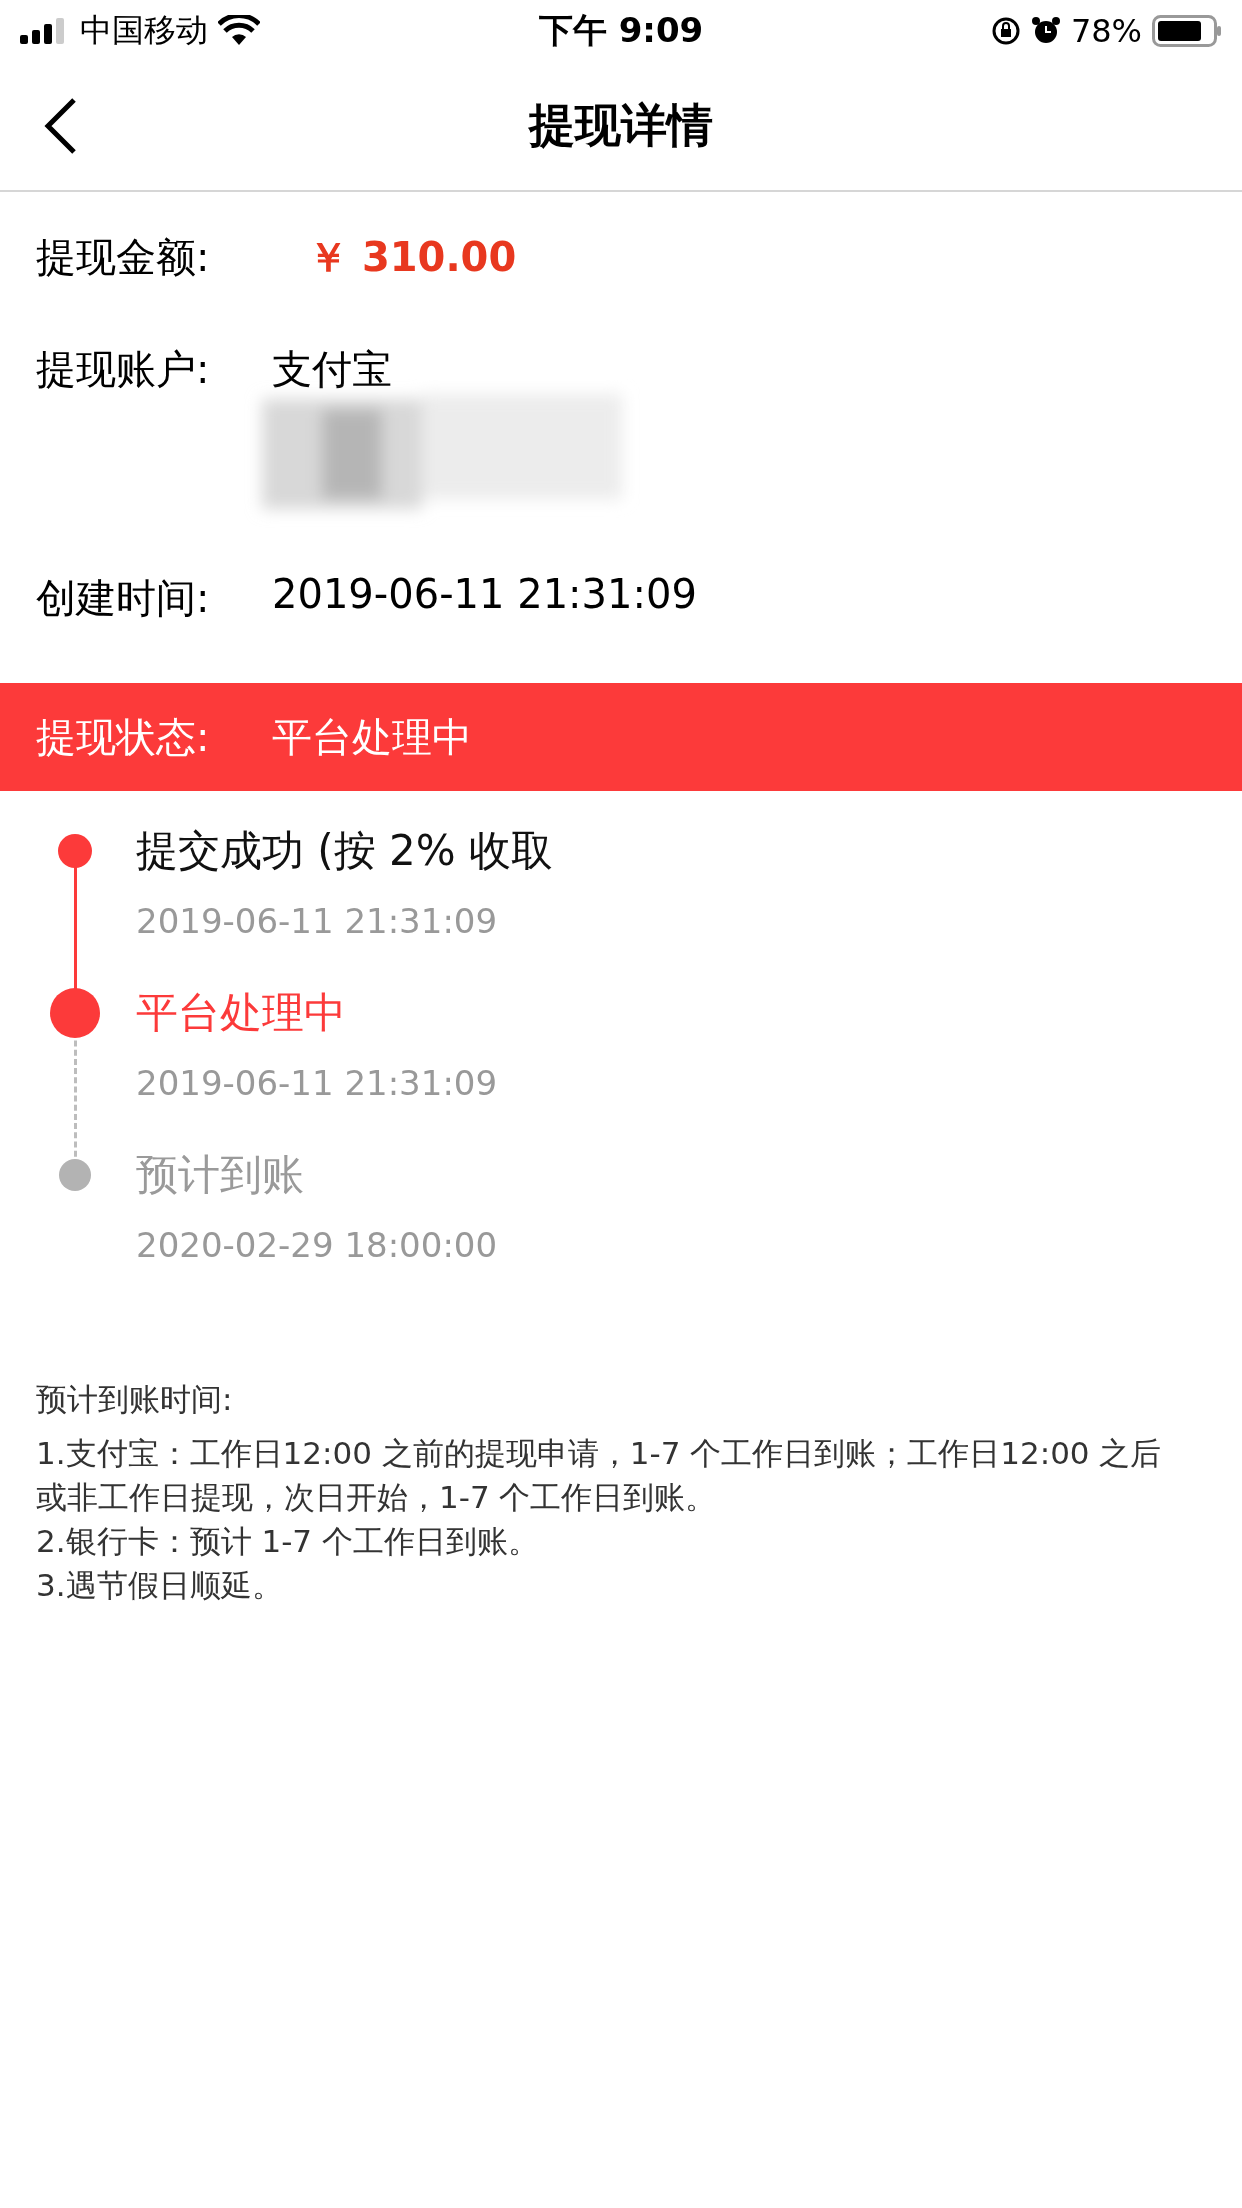  What do you see at coordinates (332, 369) in the screenshot?
I see `account-value: 支付宝` at bounding box center [332, 369].